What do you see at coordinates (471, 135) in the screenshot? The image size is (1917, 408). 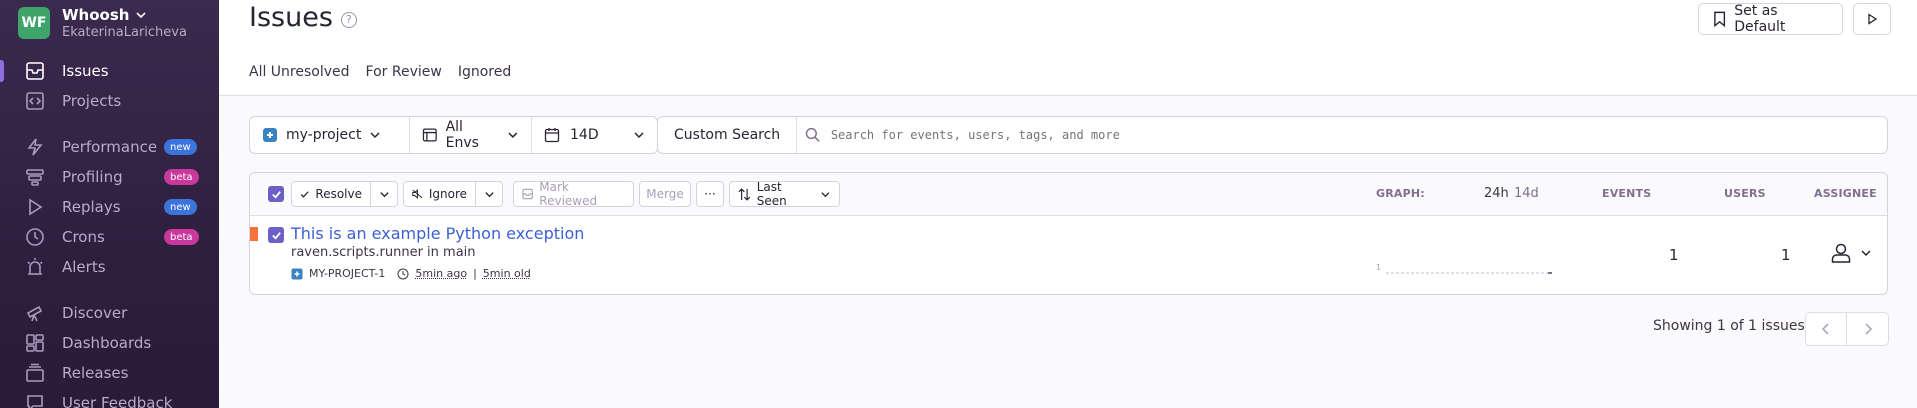 I see `environment-filter: All Envs` at bounding box center [471, 135].